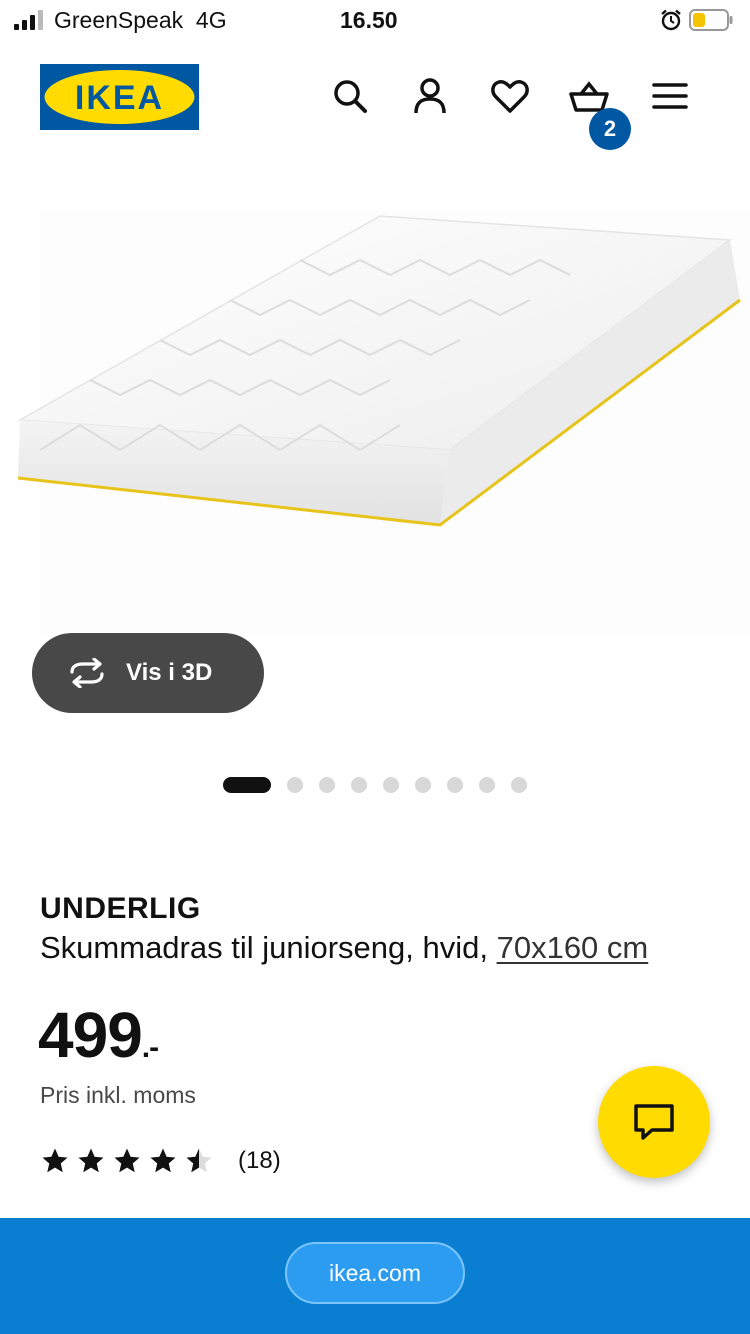 The height and width of the screenshot is (1334, 750). What do you see at coordinates (30, 20) in the screenshot?
I see `signal-icon` at bounding box center [30, 20].